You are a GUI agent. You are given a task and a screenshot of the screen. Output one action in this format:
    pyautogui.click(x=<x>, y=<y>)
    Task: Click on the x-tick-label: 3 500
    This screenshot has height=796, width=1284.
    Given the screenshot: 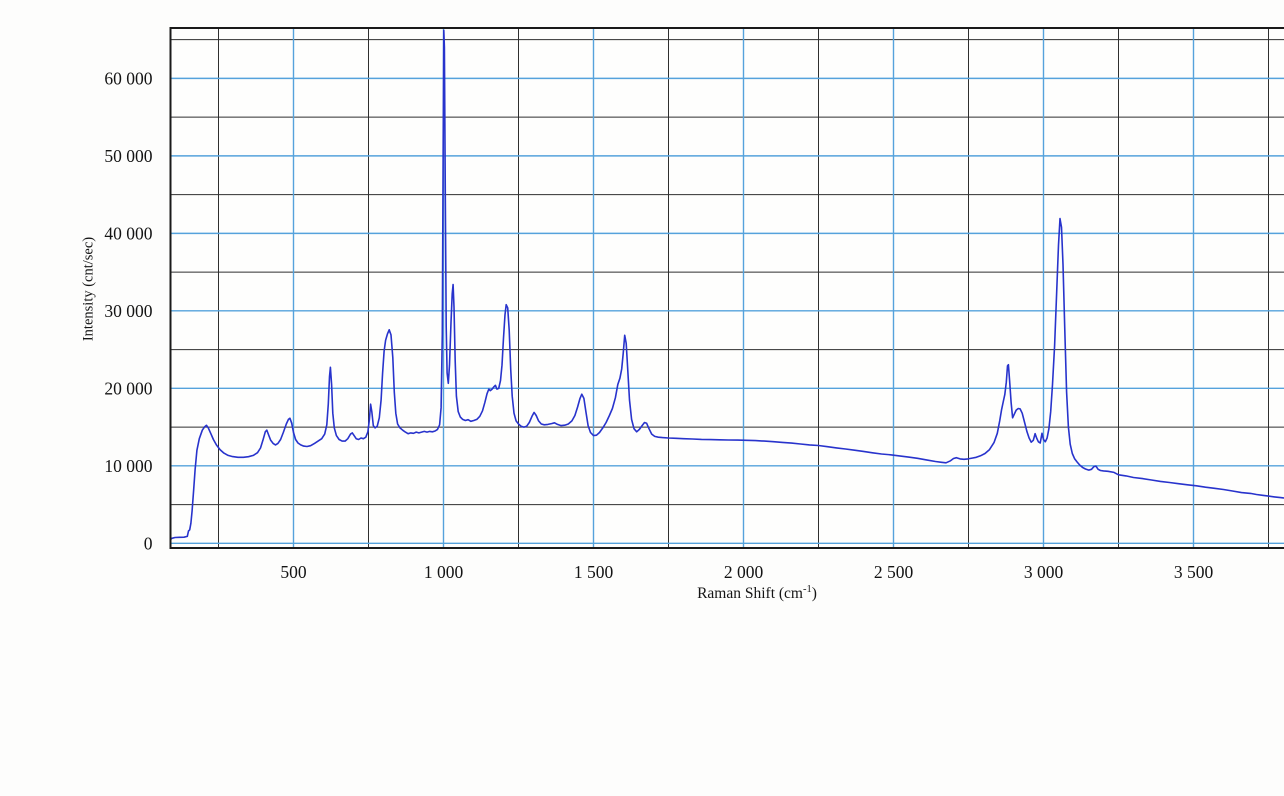 What is the action you would take?
    pyautogui.click(x=1194, y=572)
    